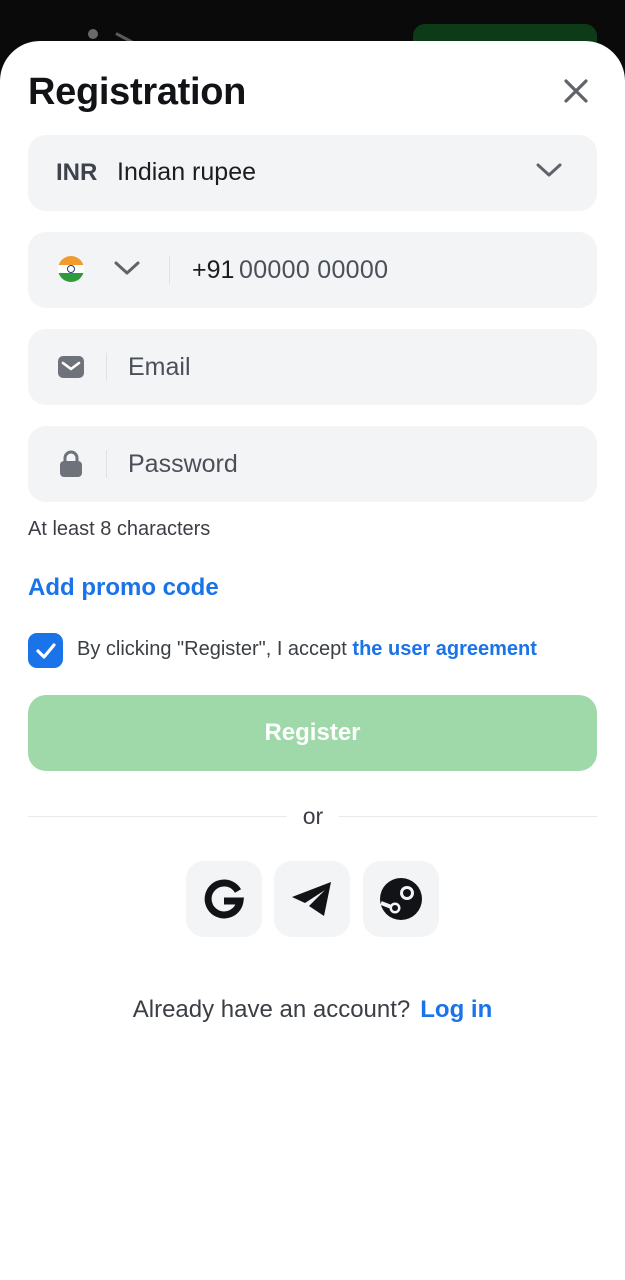 The width and height of the screenshot is (625, 1280). Describe the element at coordinates (123, 588) in the screenshot. I see `add-promo-code-link: Add promo code` at that location.